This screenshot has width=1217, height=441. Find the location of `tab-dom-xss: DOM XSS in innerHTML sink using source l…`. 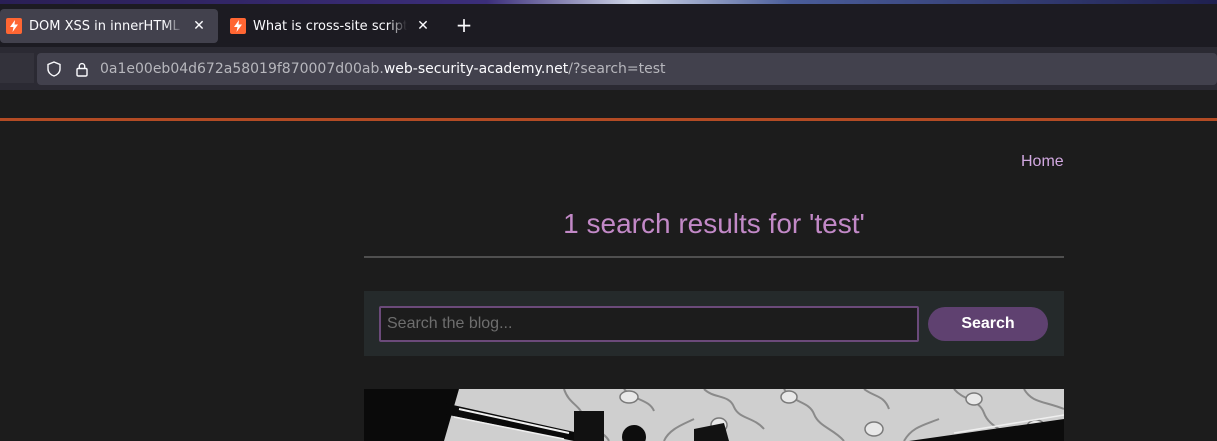

tab-dom-xss: DOM XSS in innerHTML sink using source l… is located at coordinates (109, 26).